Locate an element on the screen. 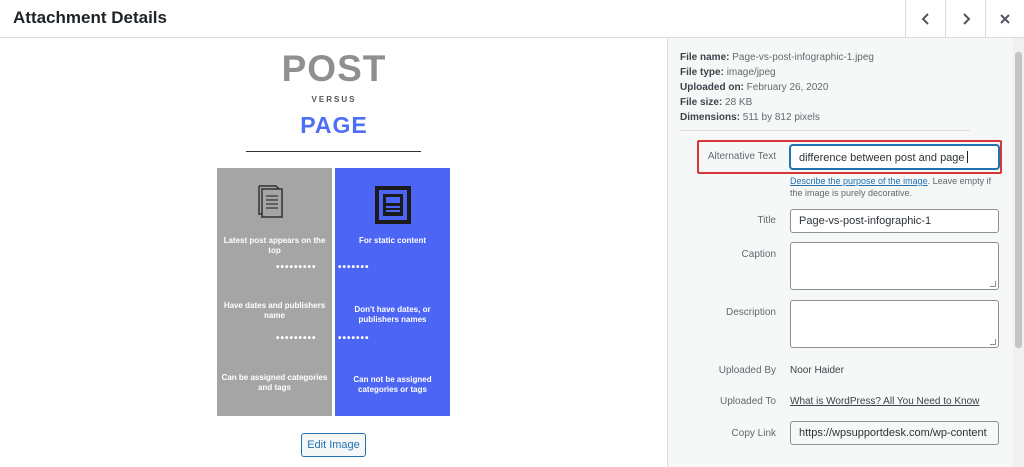 This screenshot has width=1024, height=467. alt-text-help-link: Describe the purpose of the image is located at coordinates (859, 181).